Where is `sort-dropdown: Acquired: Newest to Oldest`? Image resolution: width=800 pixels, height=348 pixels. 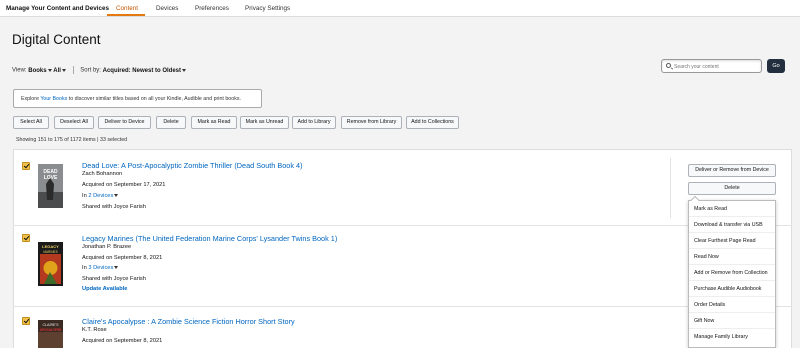 sort-dropdown: Acquired: Newest to Oldest is located at coordinates (144, 71).